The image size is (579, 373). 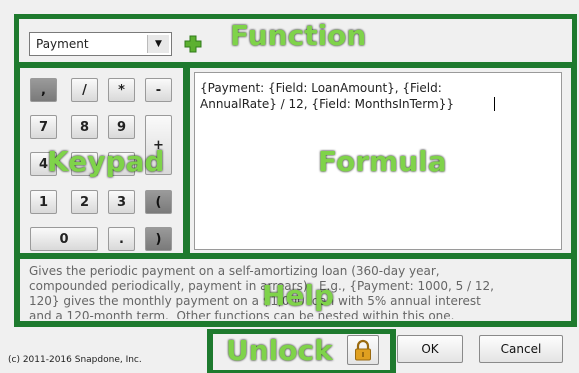 What do you see at coordinates (574, 193) in the screenshot?
I see `main-annotation-frame-right` at bounding box center [574, 193].